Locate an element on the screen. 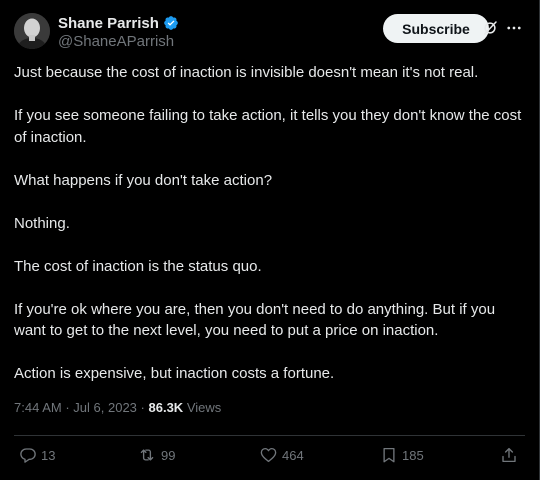 Image resolution: width=540 pixels, height=480 pixels. bookmark-button: 185 is located at coordinates (402, 455).